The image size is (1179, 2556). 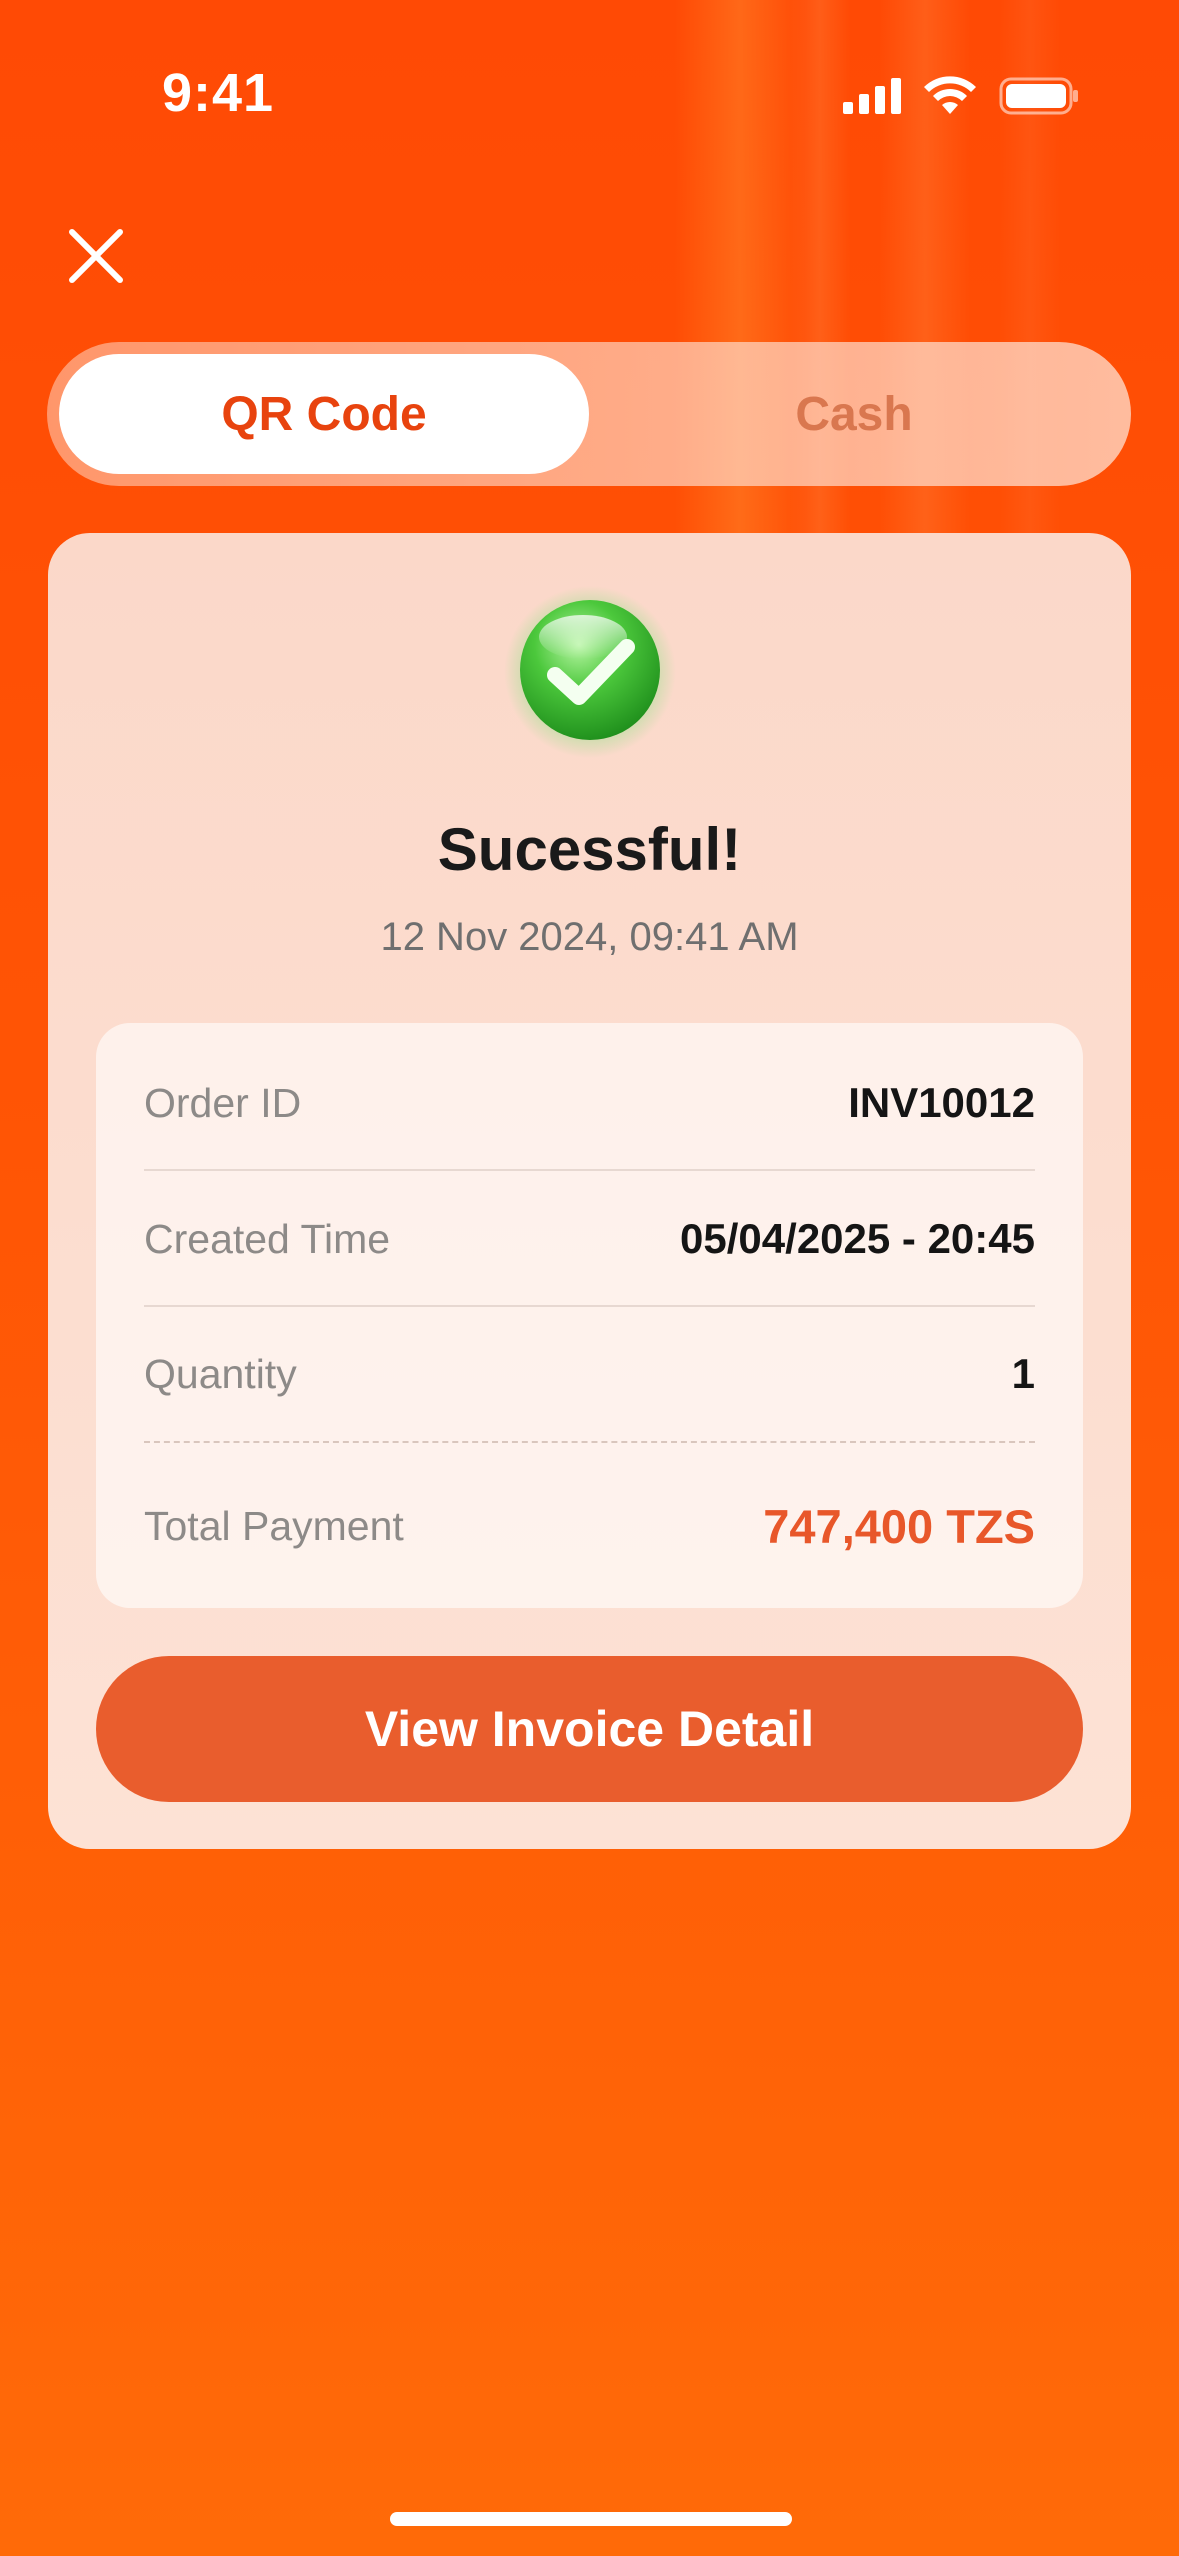 What do you see at coordinates (589, 95) in the screenshot?
I see `status-bar: 9:41` at bounding box center [589, 95].